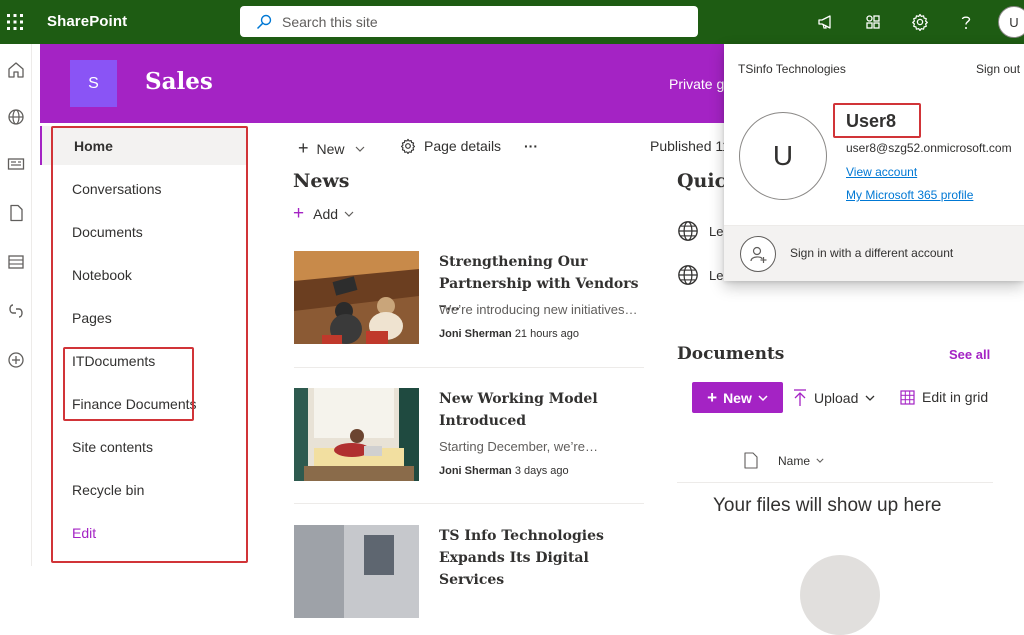 Image resolution: width=1024 pixels, height=635 pixels. What do you see at coordinates (907, 397) in the screenshot?
I see `grid-icon` at bounding box center [907, 397].